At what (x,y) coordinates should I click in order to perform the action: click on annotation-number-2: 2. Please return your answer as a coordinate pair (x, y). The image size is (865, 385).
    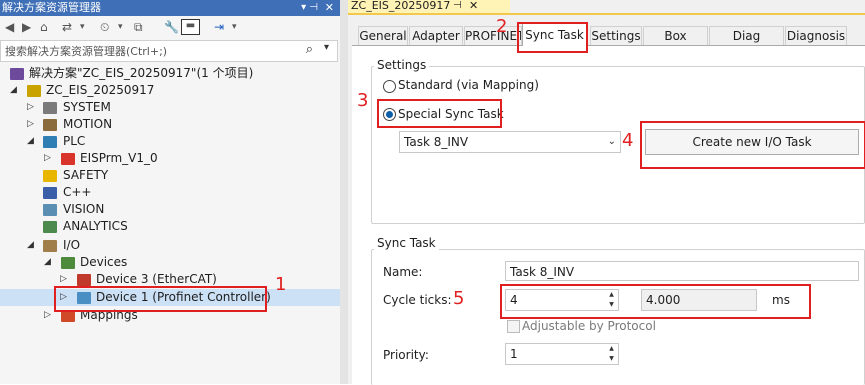
    Looking at the image, I should click on (502, 26).